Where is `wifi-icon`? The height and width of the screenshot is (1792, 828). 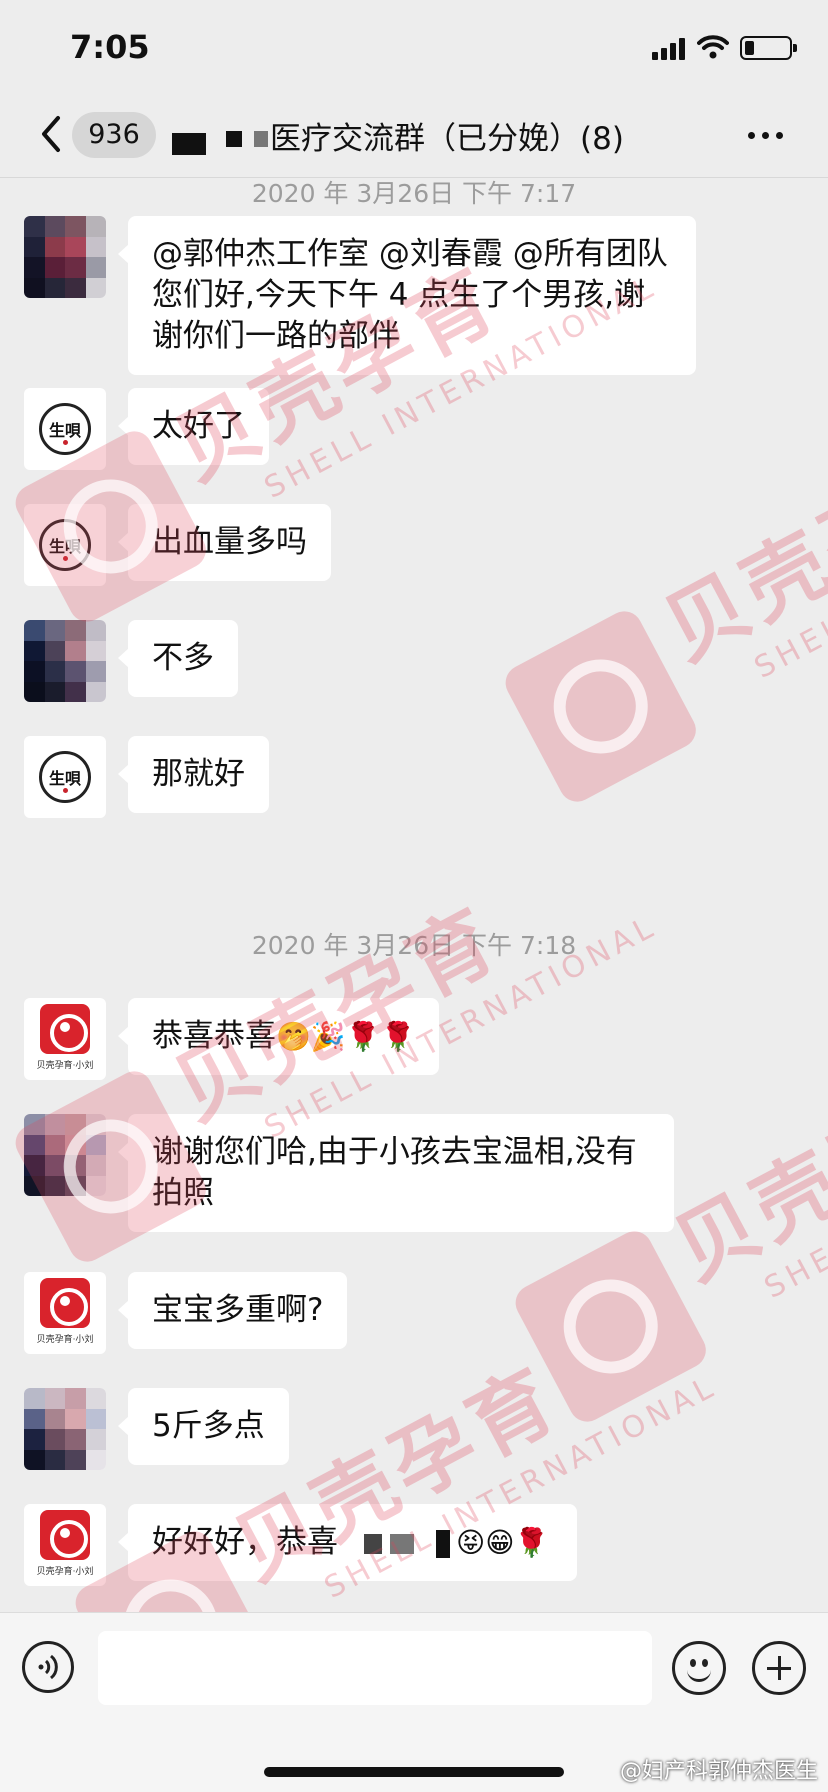
wifi-icon is located at coordinates (713, 47).